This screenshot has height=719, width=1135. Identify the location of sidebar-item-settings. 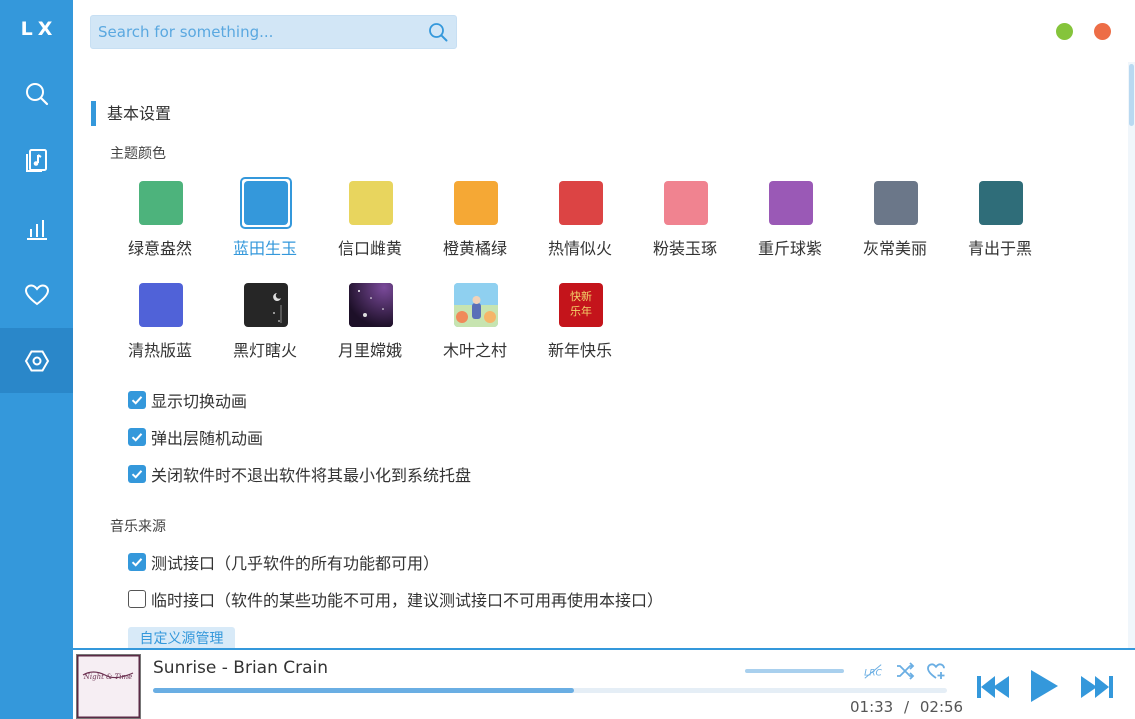
(36, 360).